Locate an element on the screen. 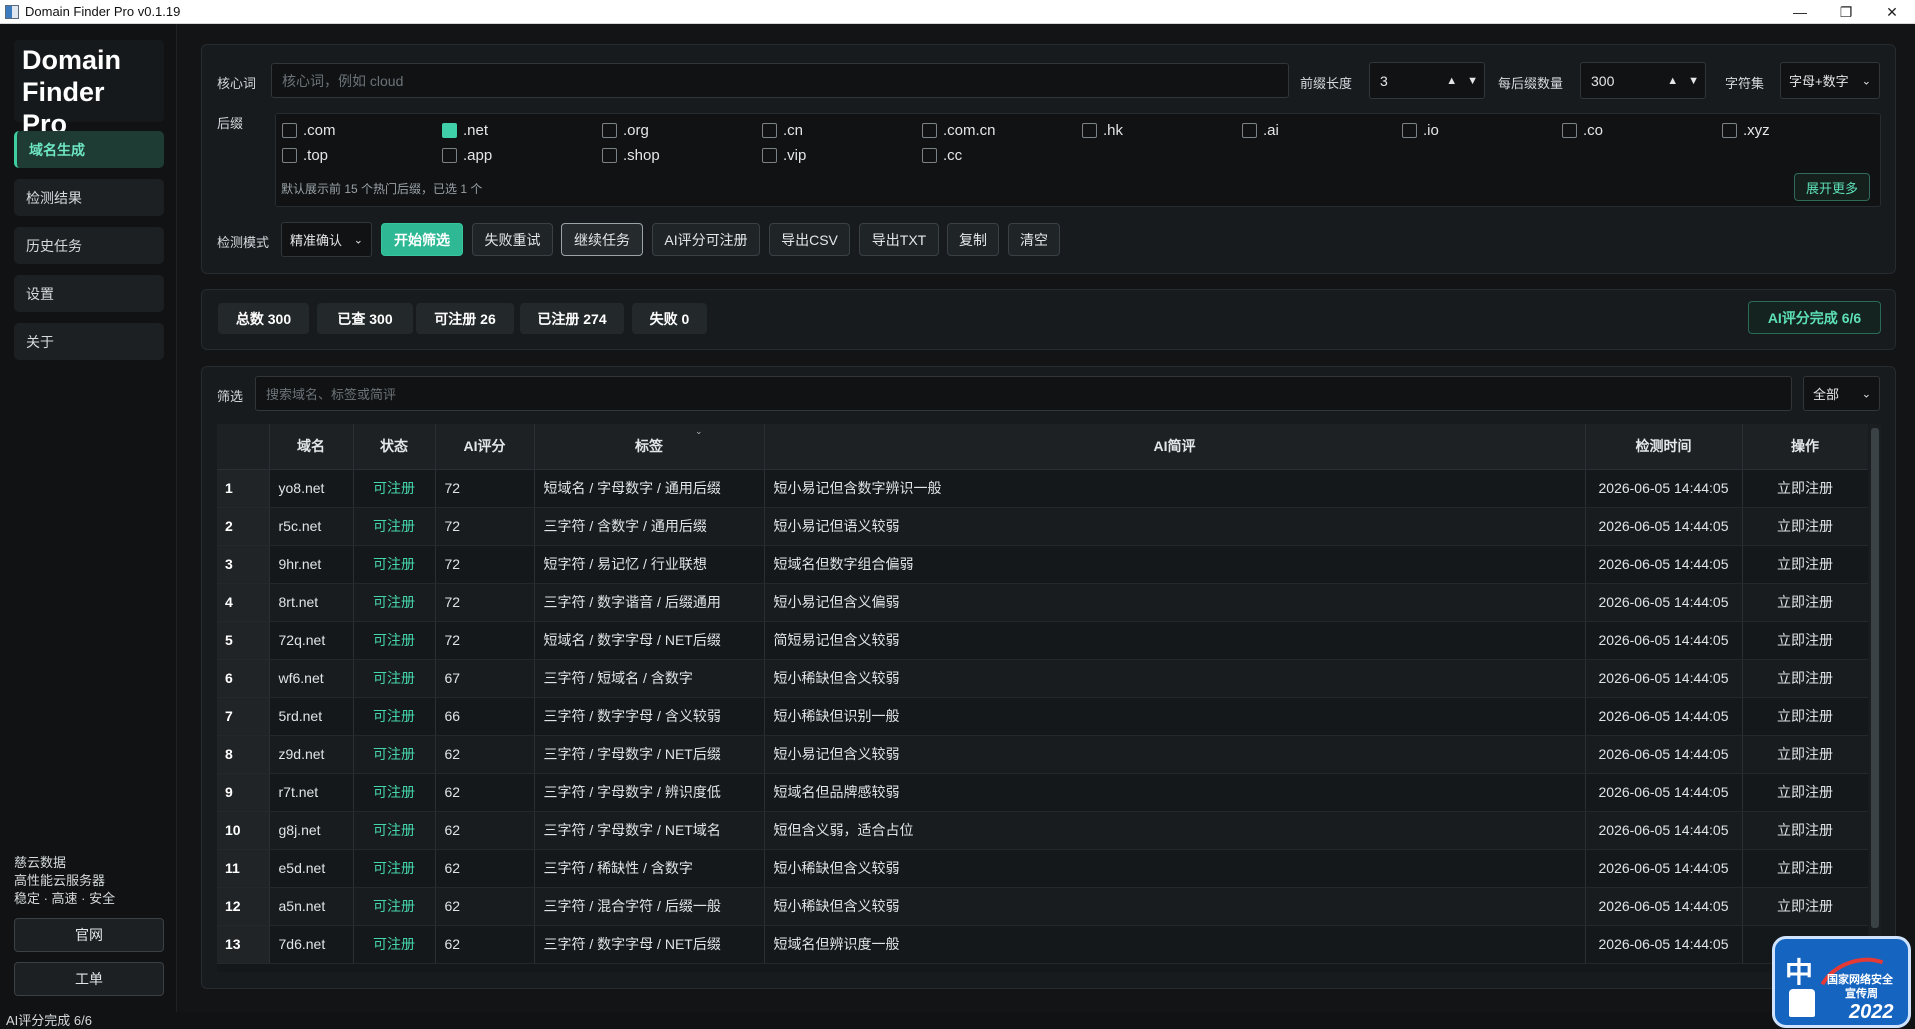  suffix-checkbox-group is located at coordinates (1078, 160).